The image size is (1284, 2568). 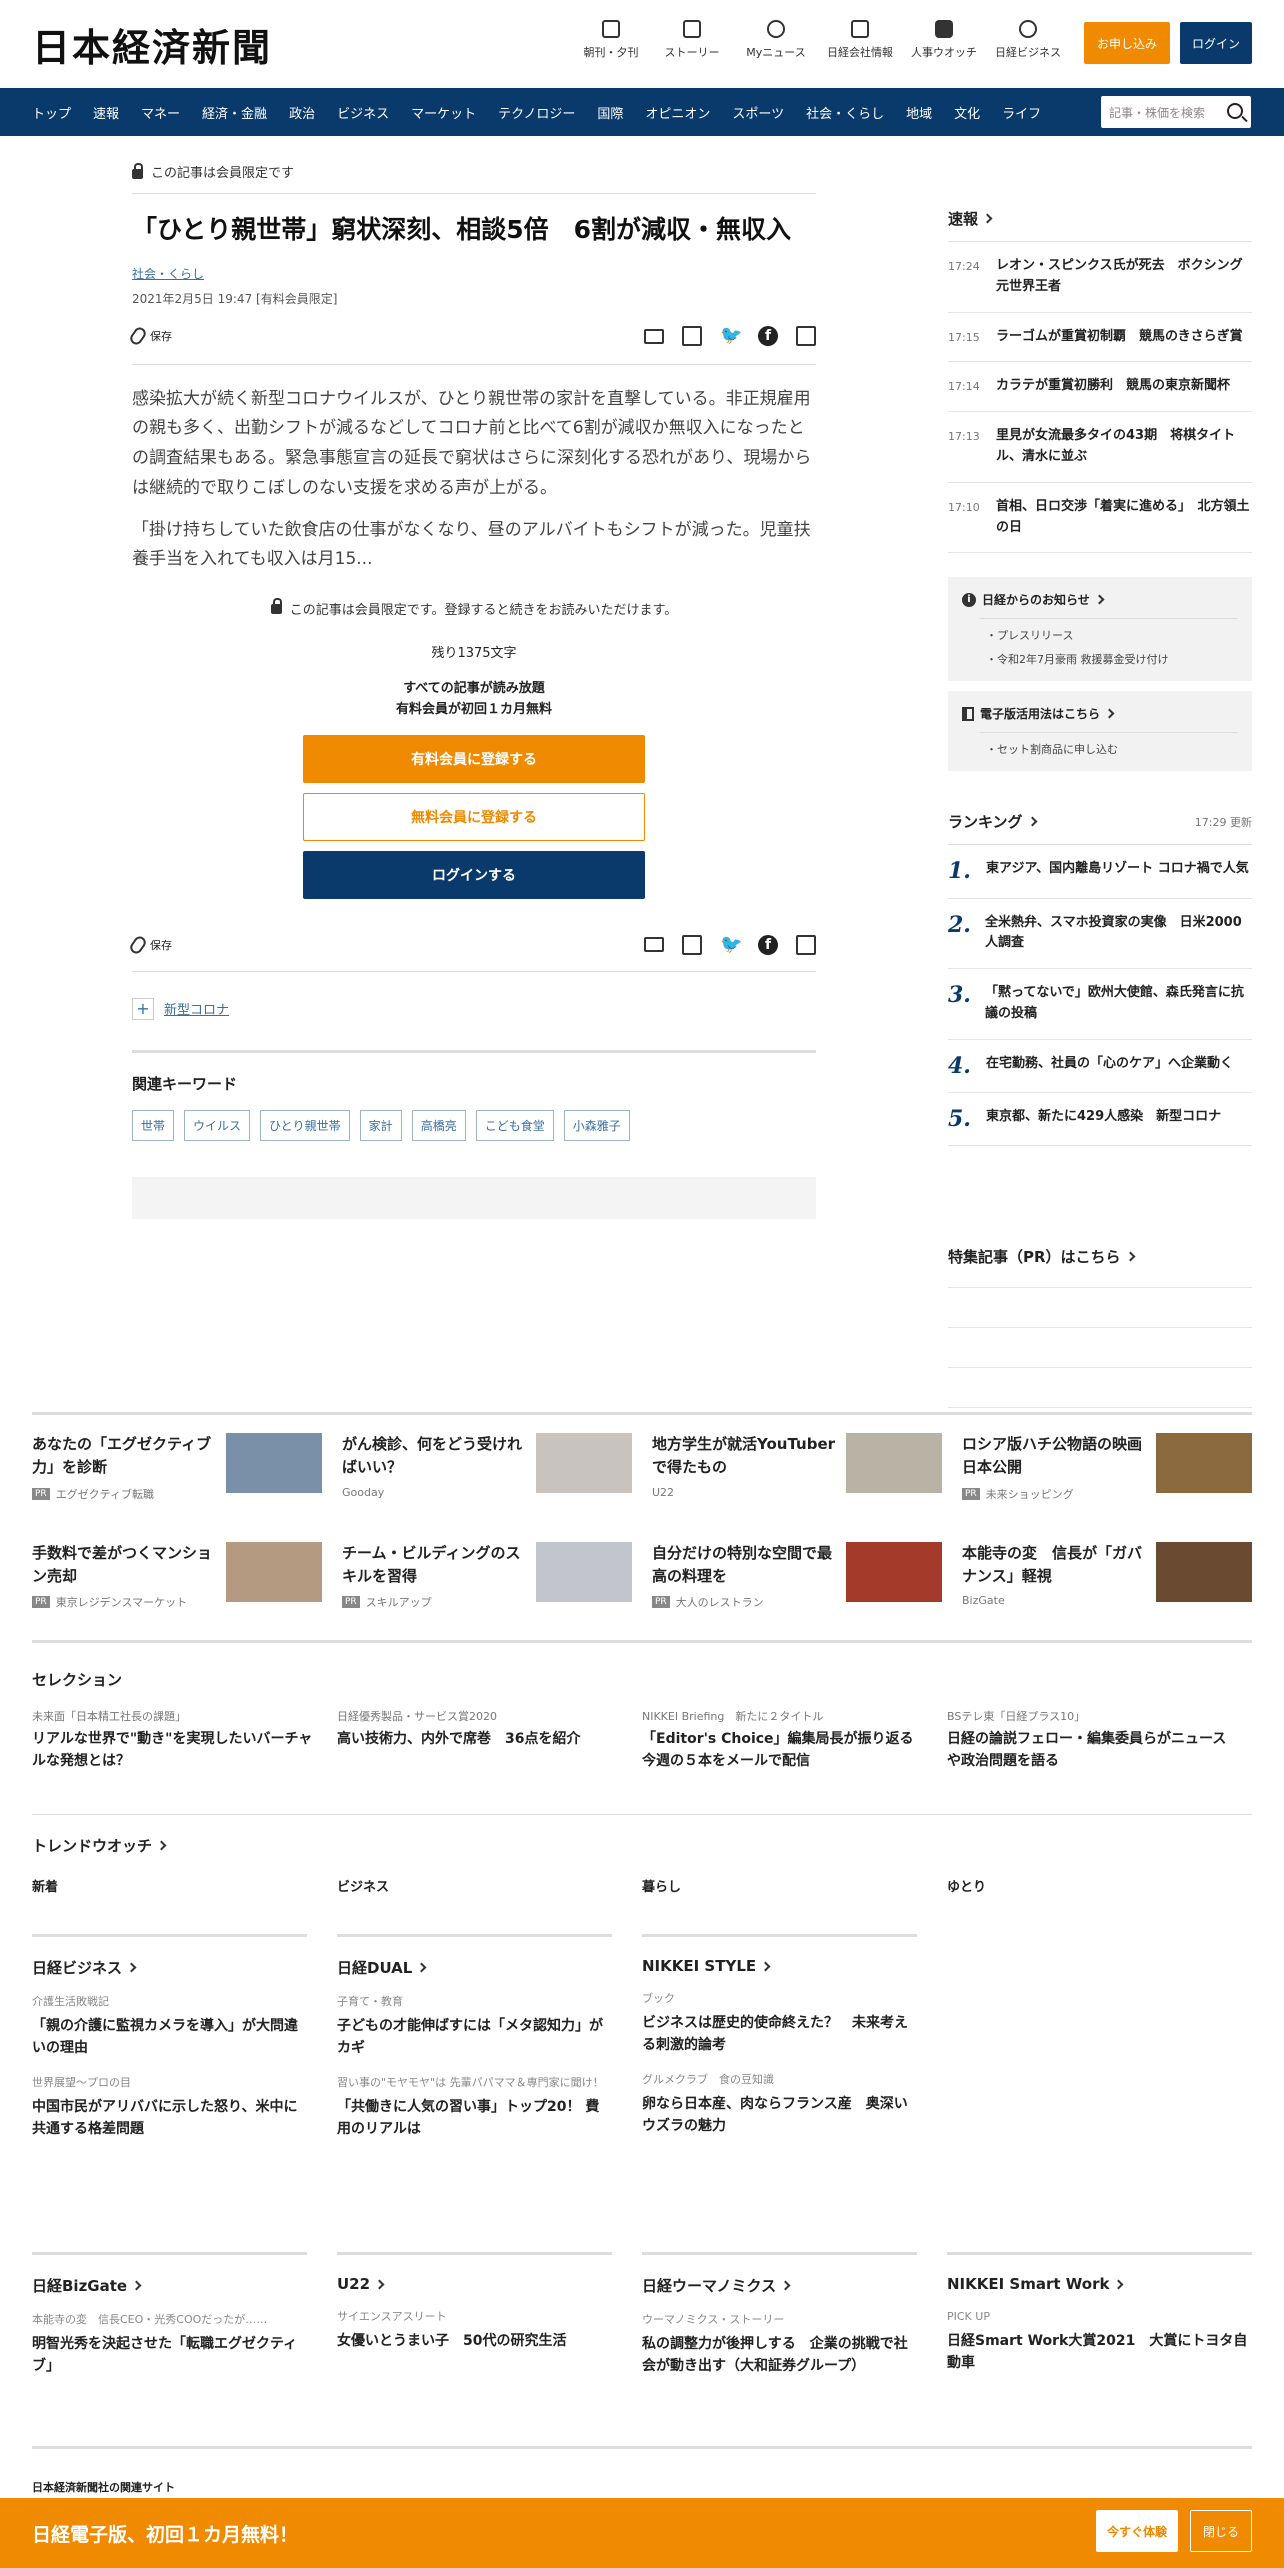 I want to click on media-article-title: 中国市民がアリババに示した怒り、米中に共通する格差問題, so click(x=169, y=2118).